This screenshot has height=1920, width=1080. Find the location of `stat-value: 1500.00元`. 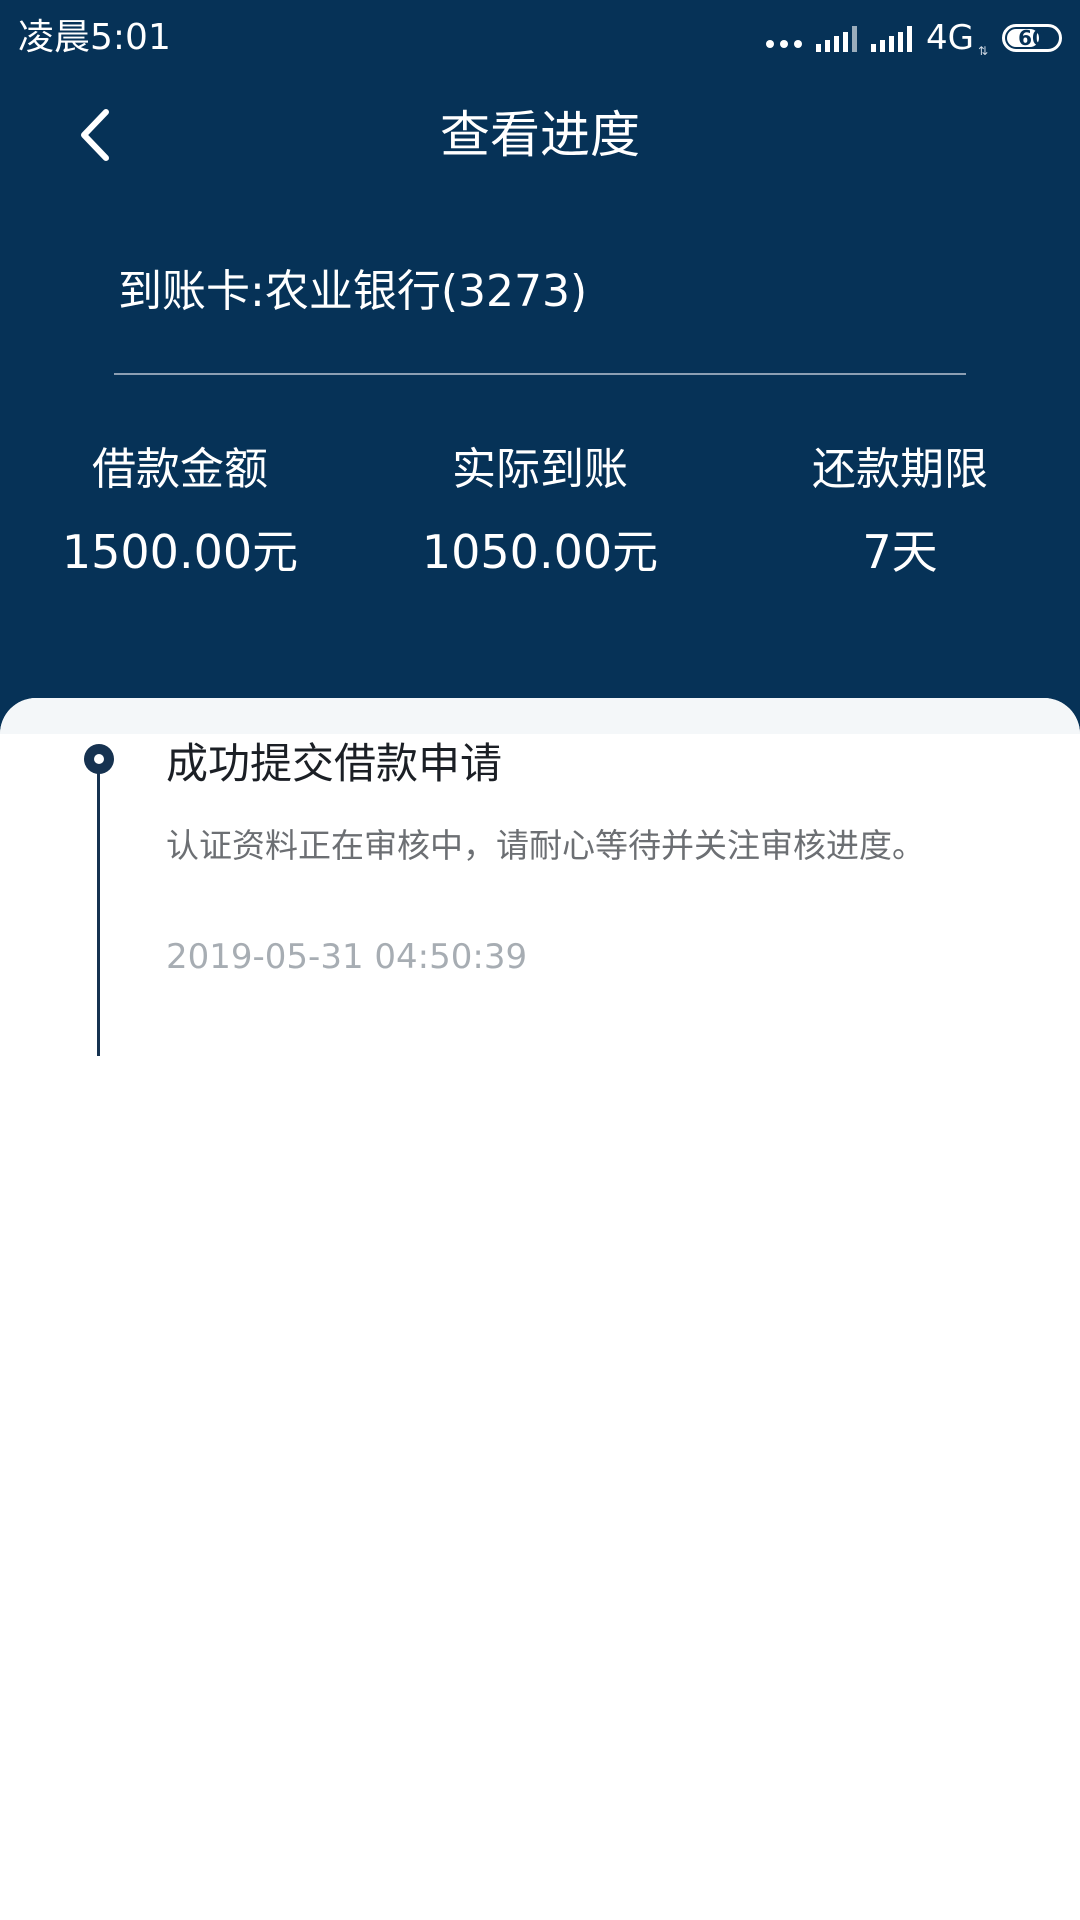

stat-value: 1500.00元 is located at coordinates (180, 552).